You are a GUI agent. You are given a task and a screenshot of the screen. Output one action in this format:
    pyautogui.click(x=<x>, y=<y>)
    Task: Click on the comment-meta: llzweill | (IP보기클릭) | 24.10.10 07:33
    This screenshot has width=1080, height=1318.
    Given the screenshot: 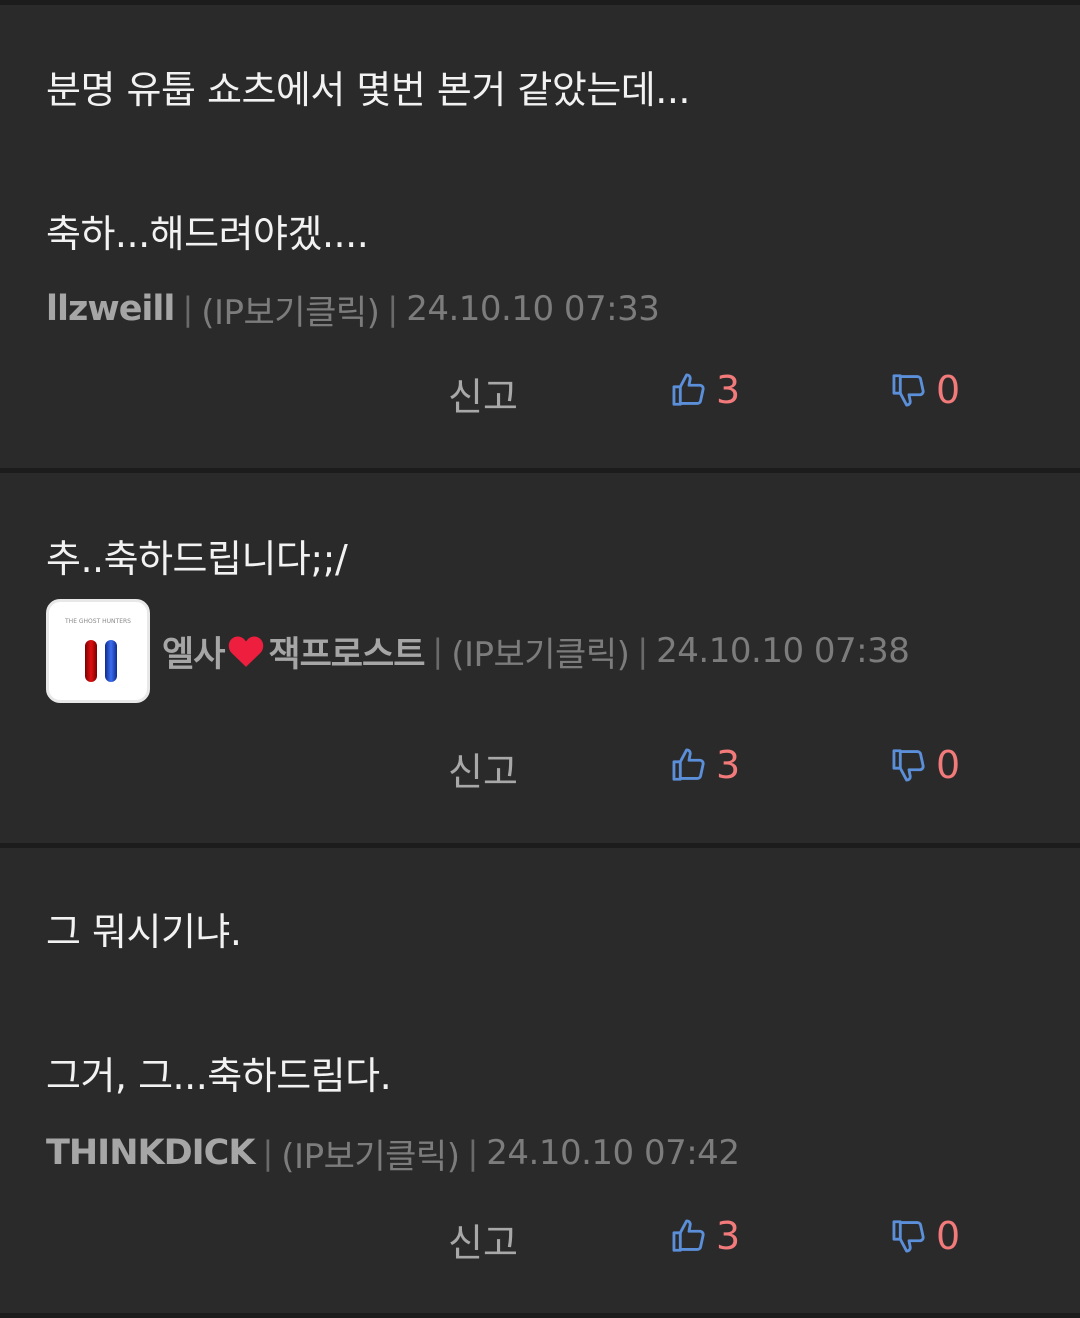 What is the action you would take?
    pyautogui.click(x=353, y=309)
    